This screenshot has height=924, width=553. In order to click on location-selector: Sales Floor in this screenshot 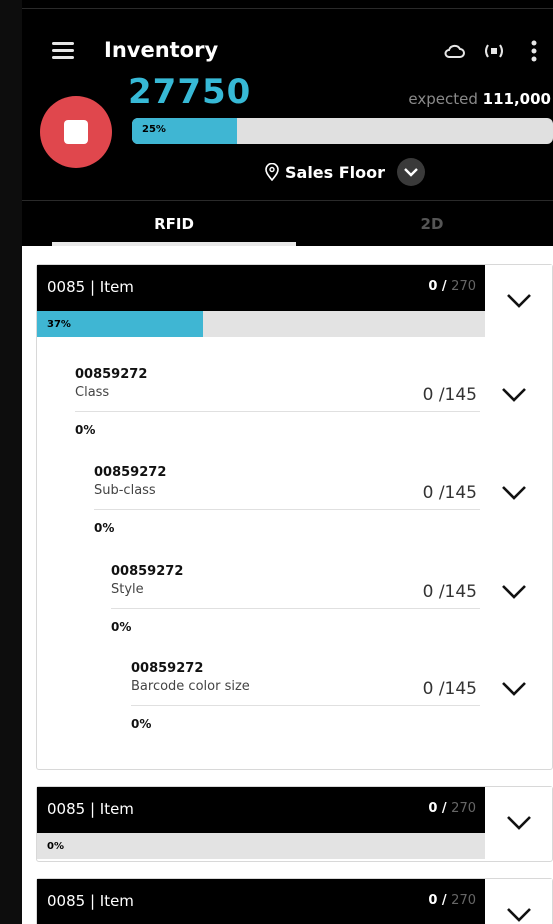, I will do `click(345, 172)`.